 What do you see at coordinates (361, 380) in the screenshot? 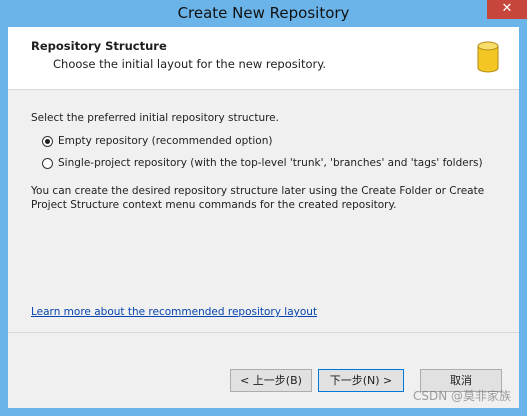
I see `next-button: 下一步(N) >` at bounding box center [361, 380].